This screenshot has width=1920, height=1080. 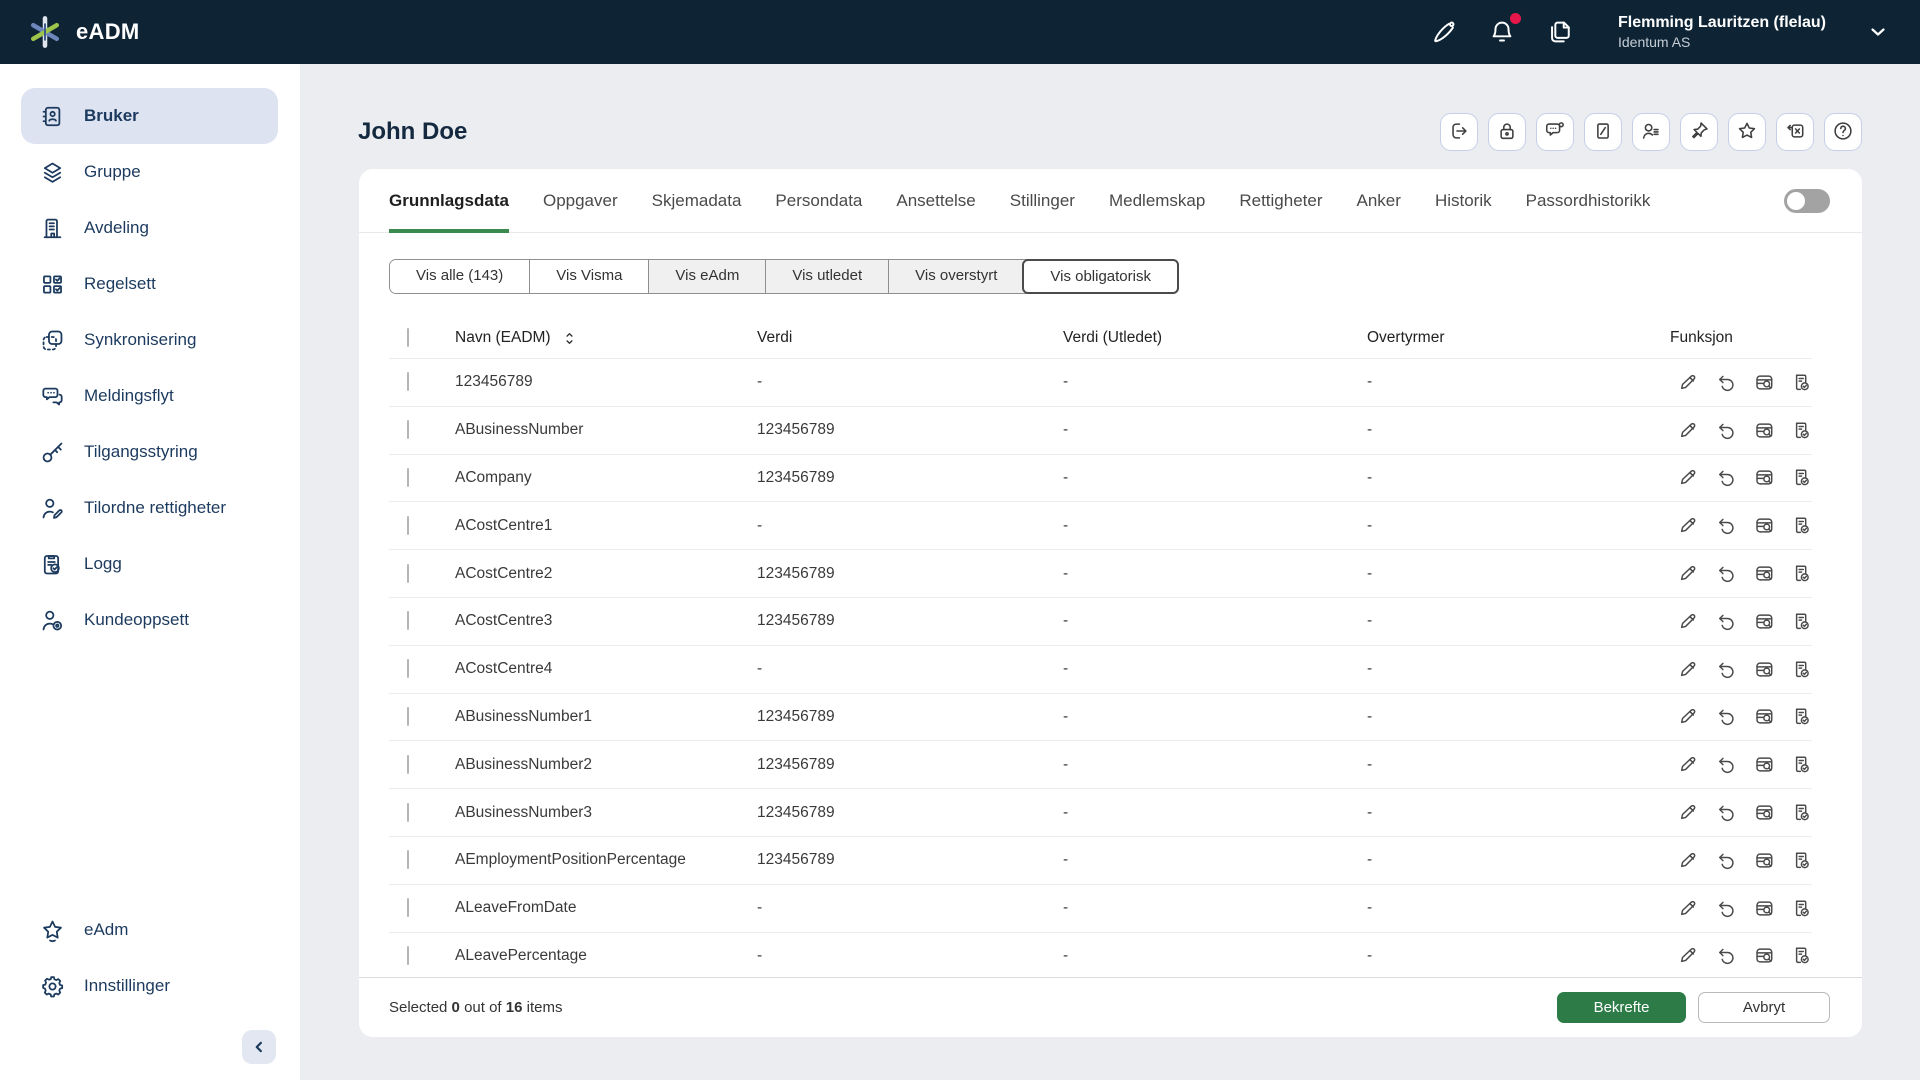 I want to click on tab-oppgaver: Oppgaver, so click(x=580, y=200).